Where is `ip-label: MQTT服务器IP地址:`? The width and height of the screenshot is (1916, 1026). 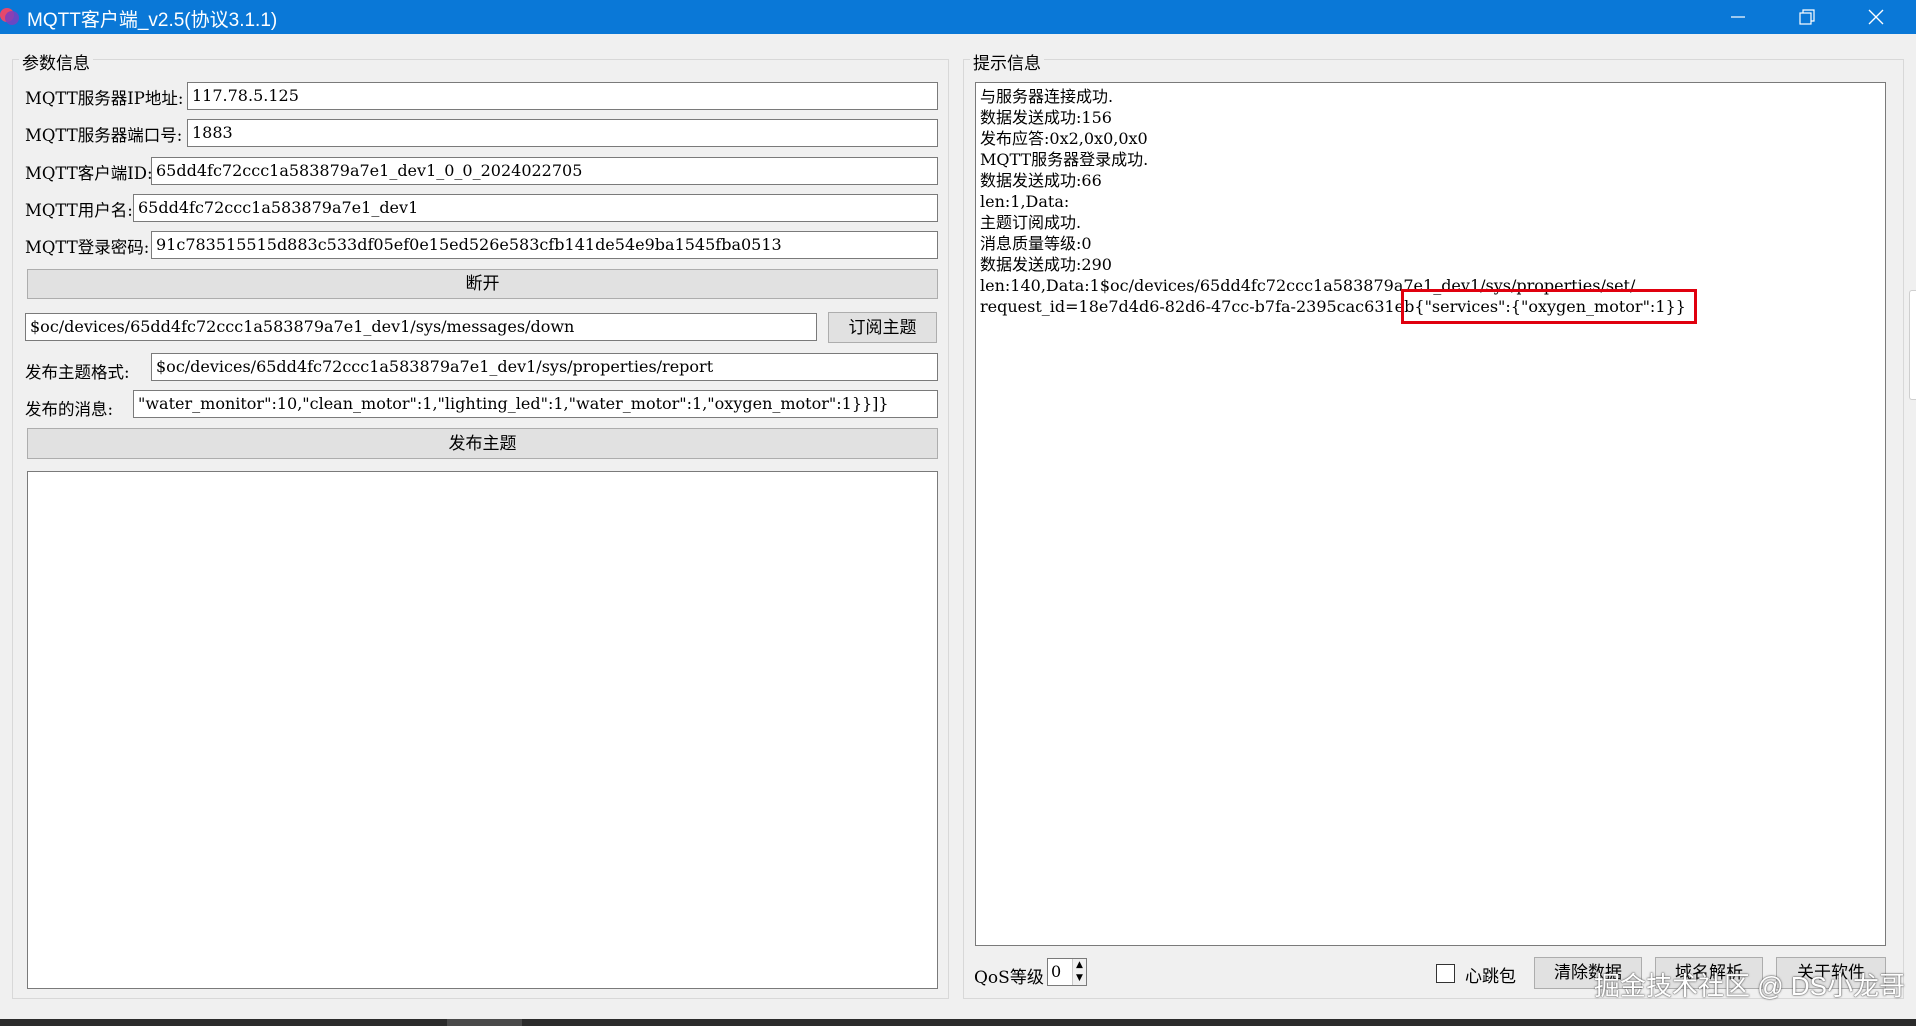 ip-label: MQTT服务器IP地址: is located at coordinates (104, 98).